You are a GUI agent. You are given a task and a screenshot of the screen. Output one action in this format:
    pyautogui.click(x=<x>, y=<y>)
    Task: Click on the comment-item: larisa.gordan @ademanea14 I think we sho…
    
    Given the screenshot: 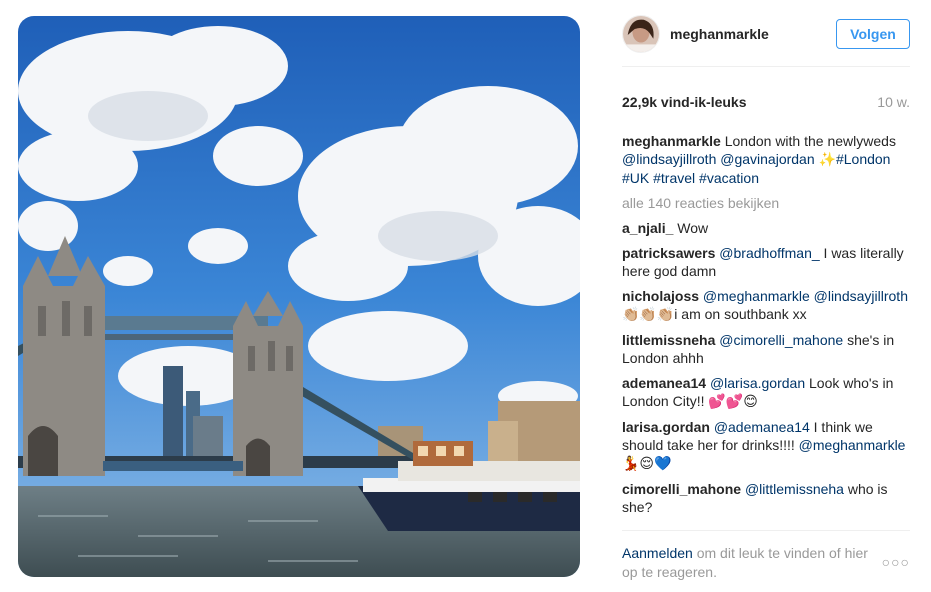 What is the action you would take?
    pyautogui.click(x=766, y=445)
    